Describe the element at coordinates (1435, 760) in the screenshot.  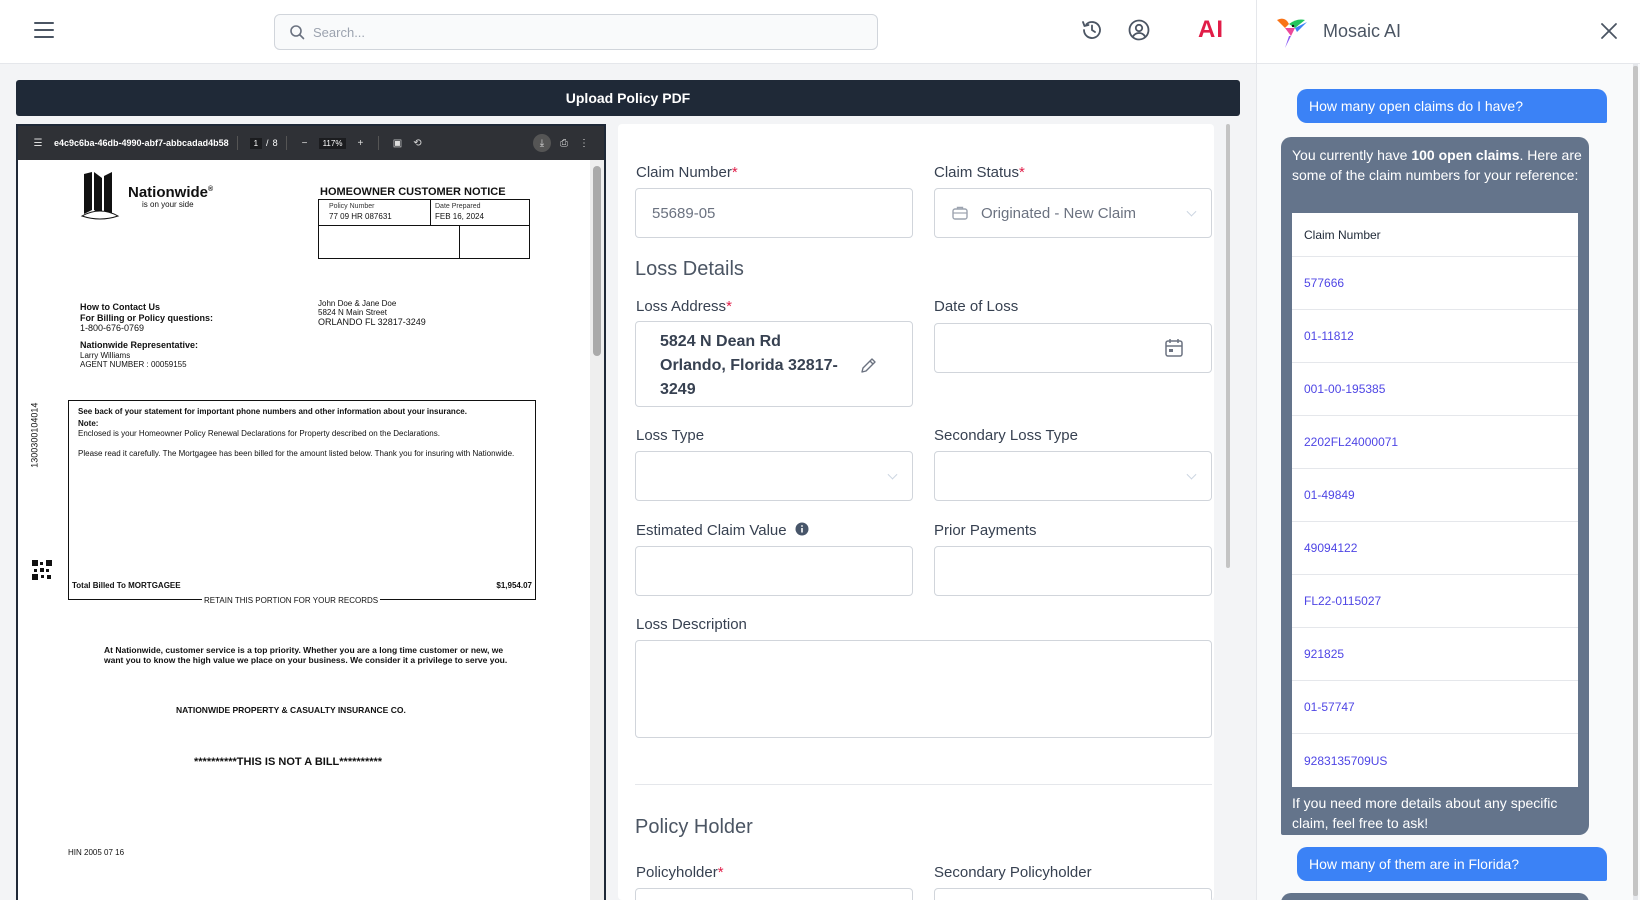
I see `claim-link: 9283135709US` at that location.